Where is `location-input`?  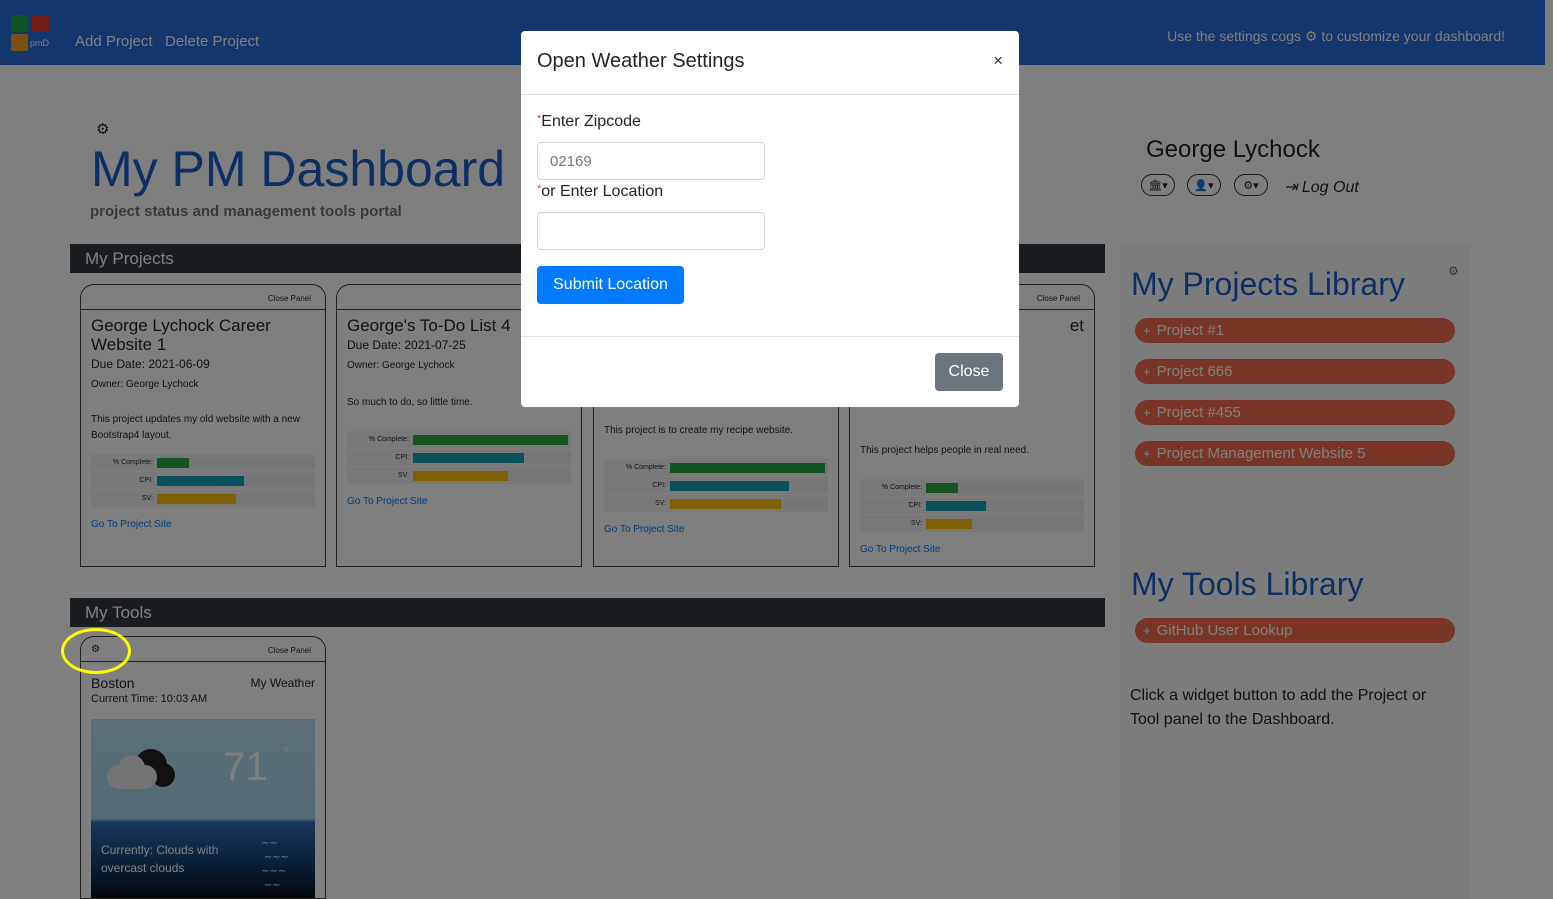
location-input is located at coordinates (651, 231).